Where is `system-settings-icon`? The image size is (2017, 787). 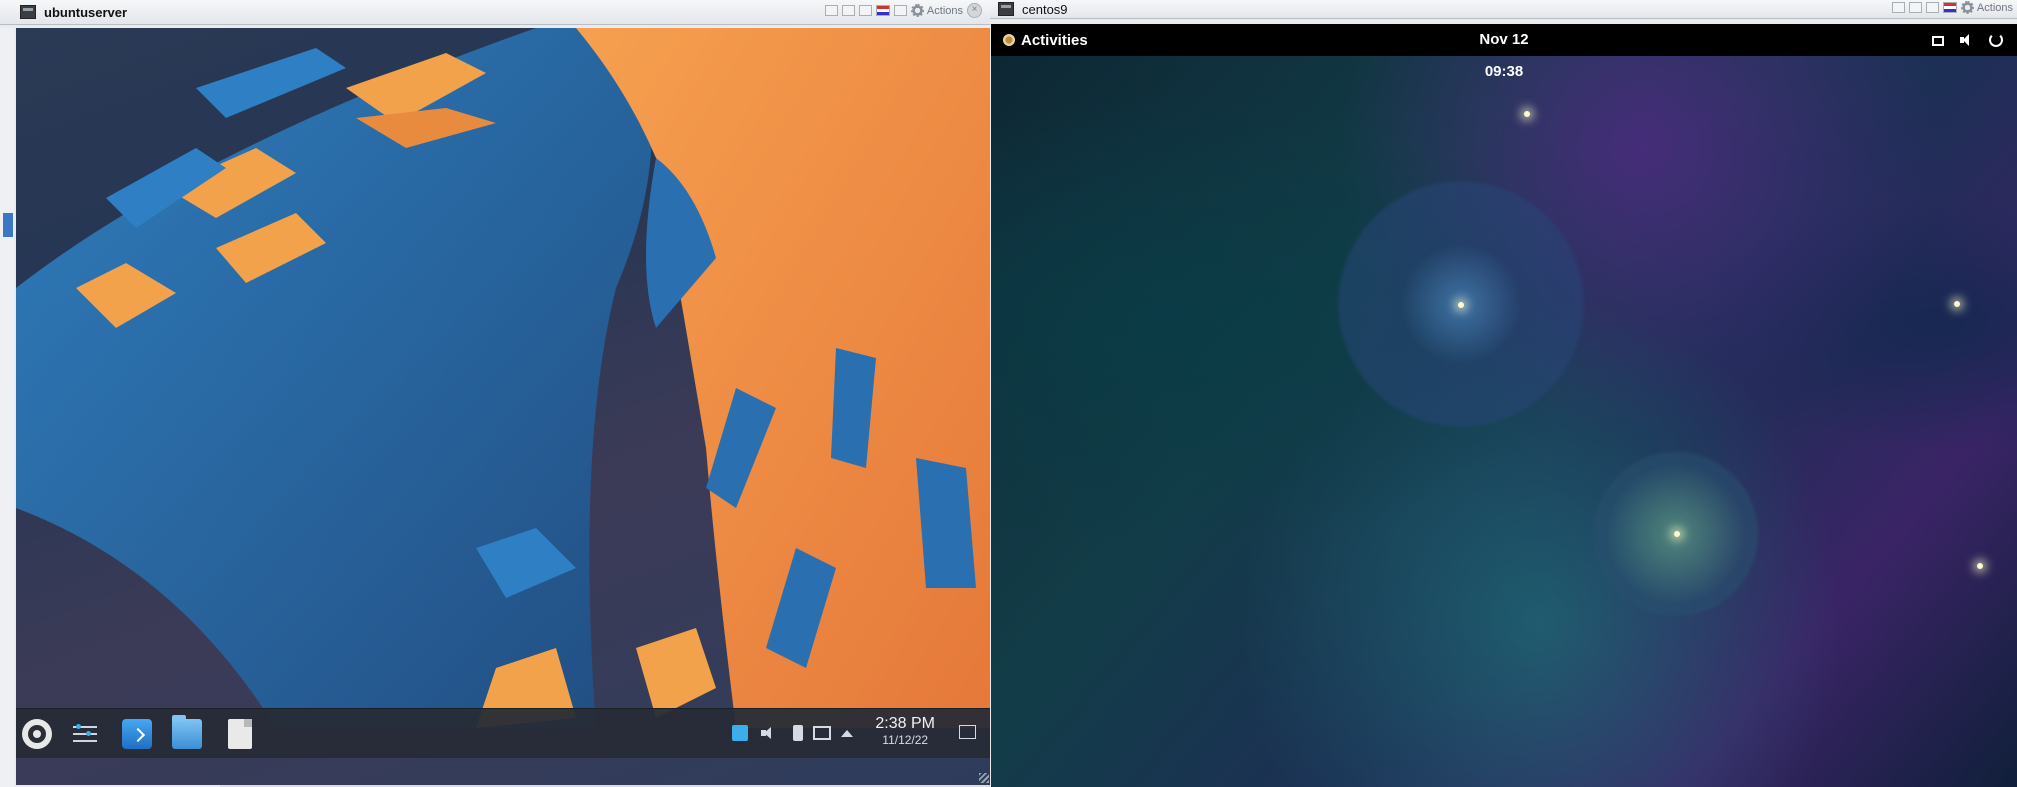 system-settings-icon is located at coordinates (85, 734).